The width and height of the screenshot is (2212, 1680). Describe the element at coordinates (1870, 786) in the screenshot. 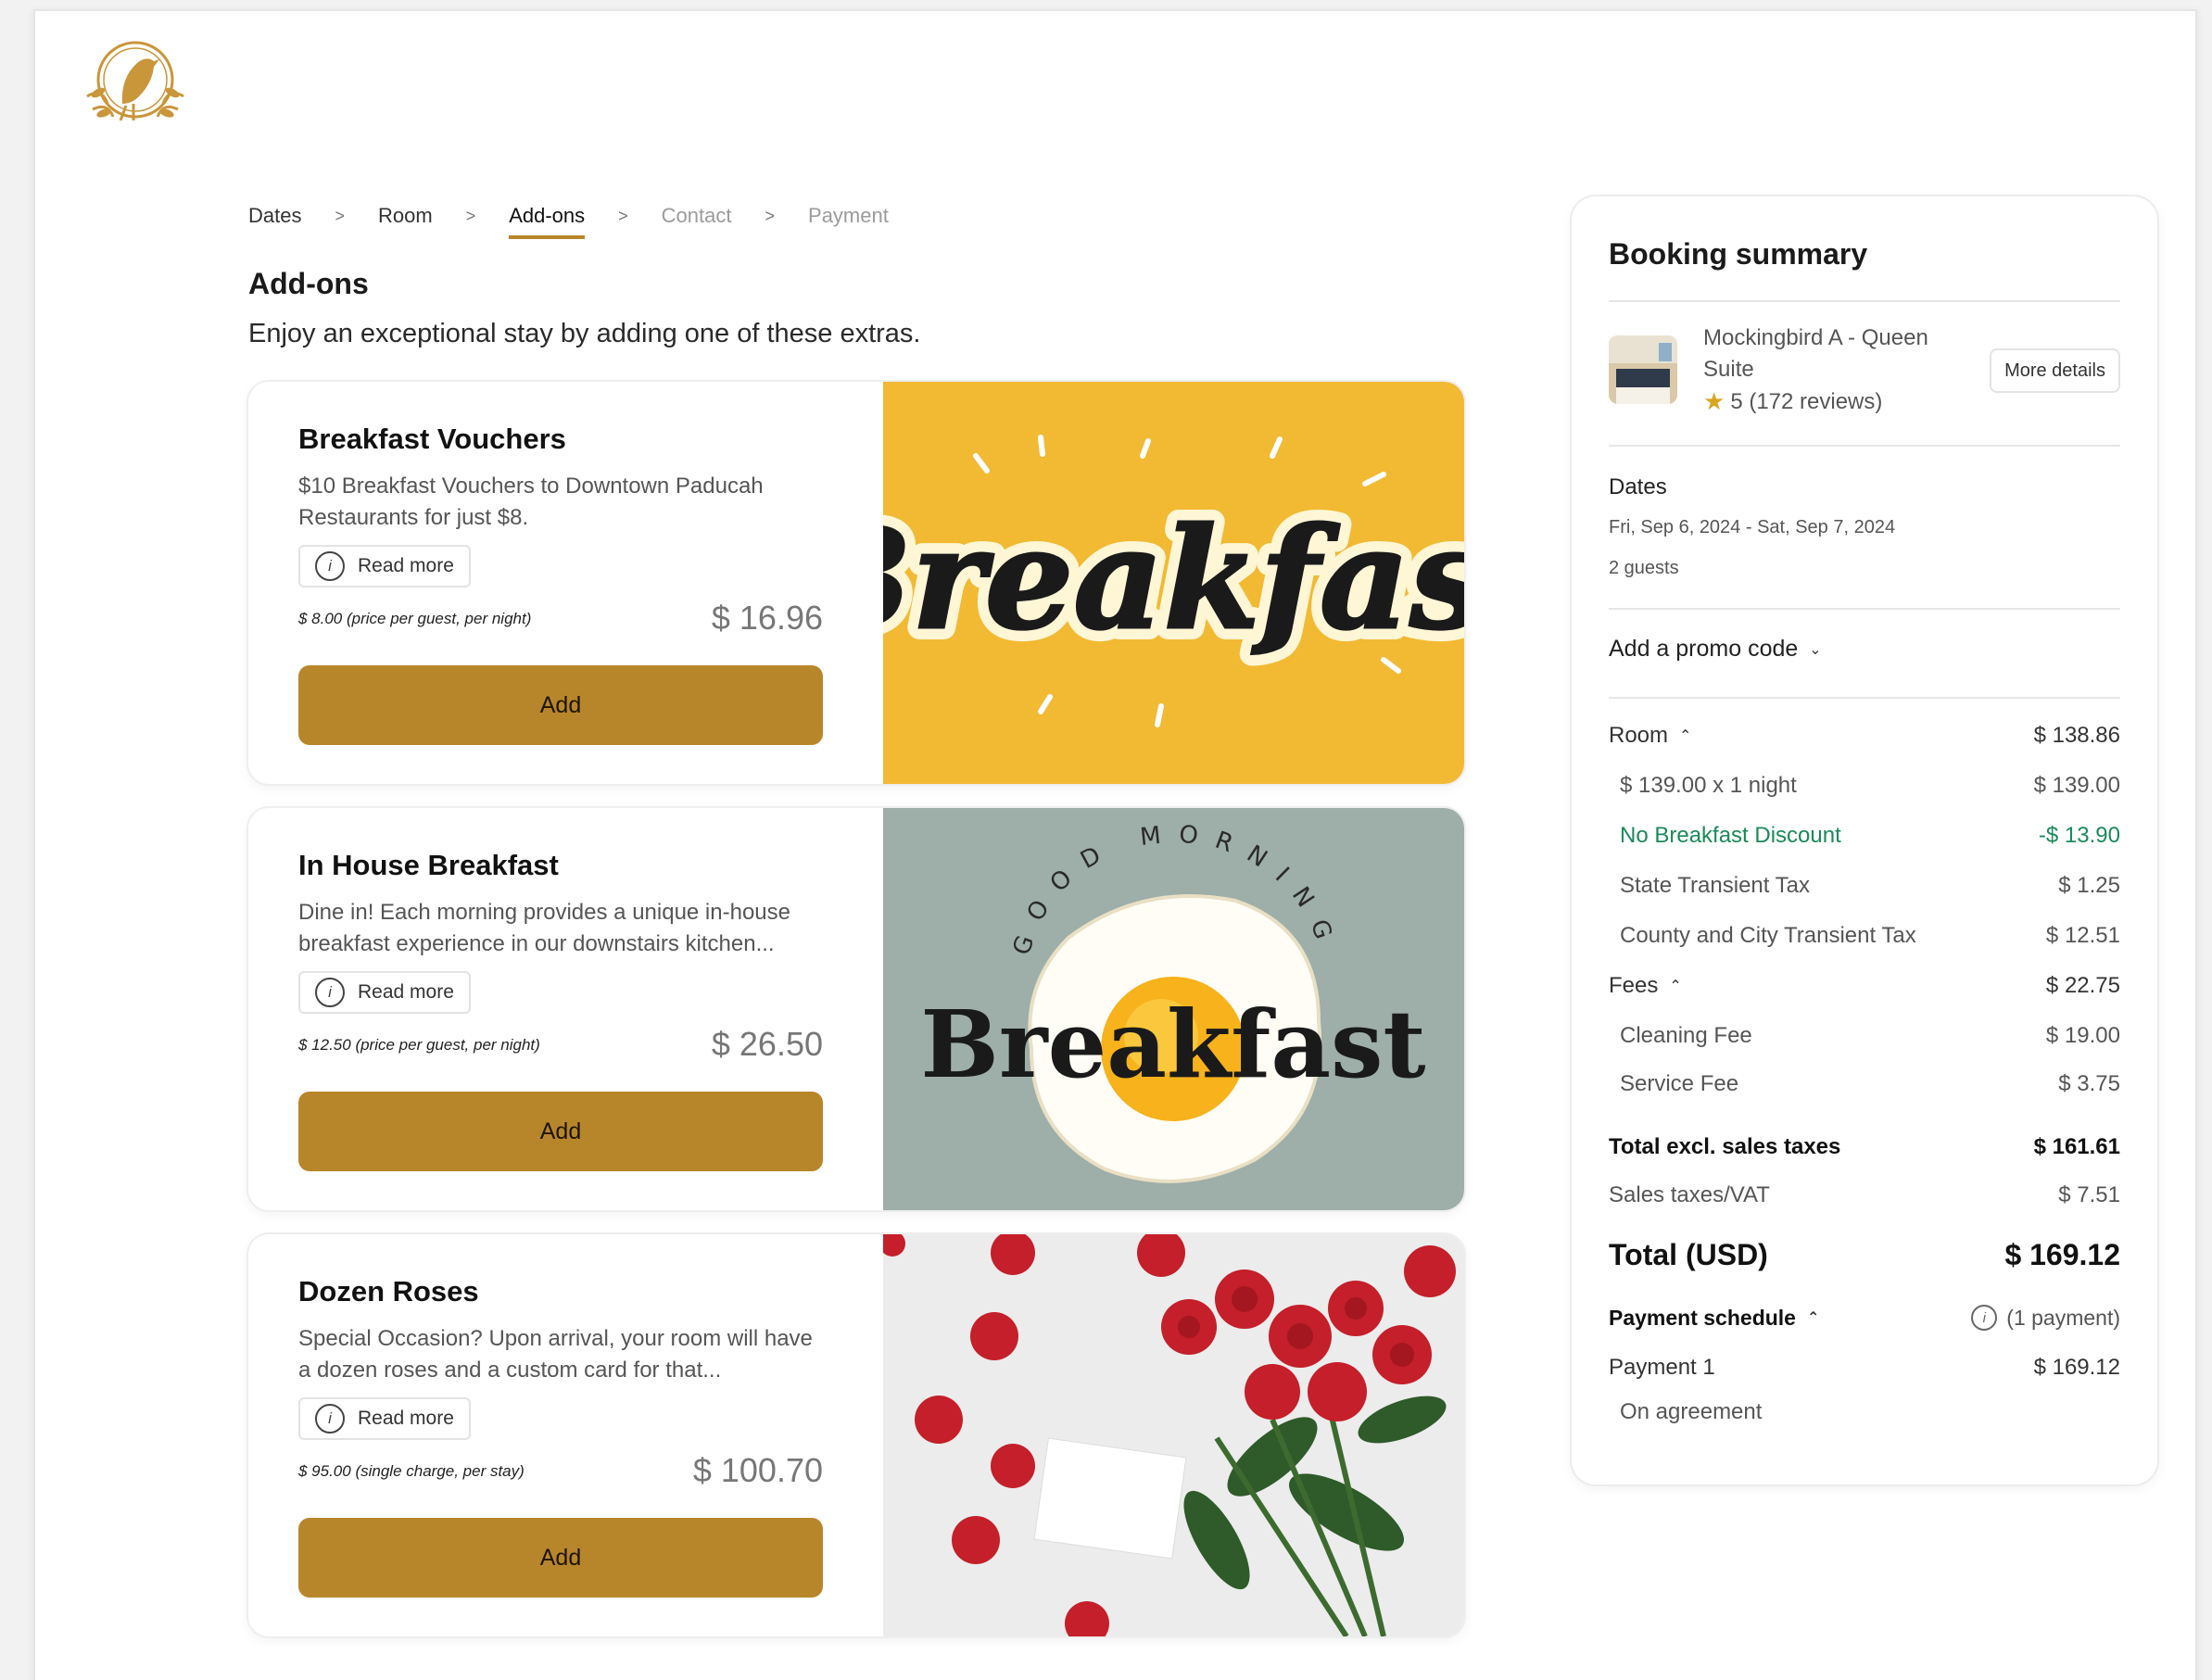

I see `room-rate-row: $ 139.00 x 1 night $ 139.00` at that location.